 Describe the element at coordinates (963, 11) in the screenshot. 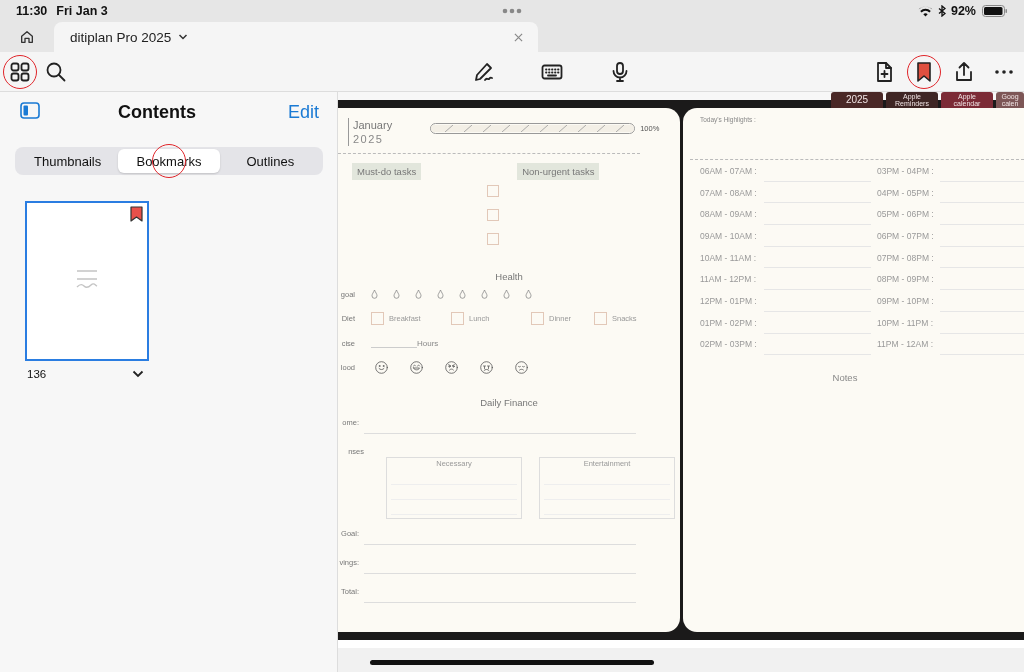

I see `battery-percent: 92%` at that location.